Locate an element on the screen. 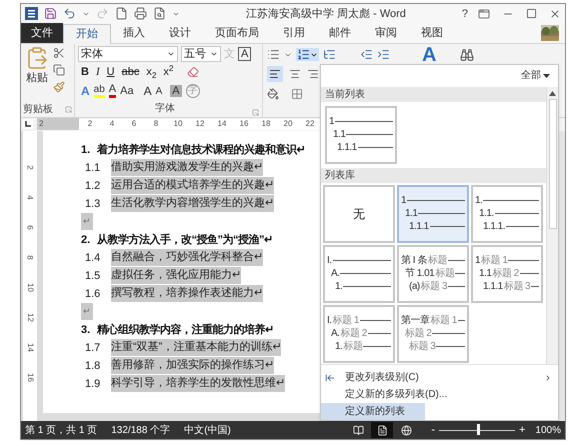 The image size is (586, 444). printer-icon is located at coordinates (140, 13).